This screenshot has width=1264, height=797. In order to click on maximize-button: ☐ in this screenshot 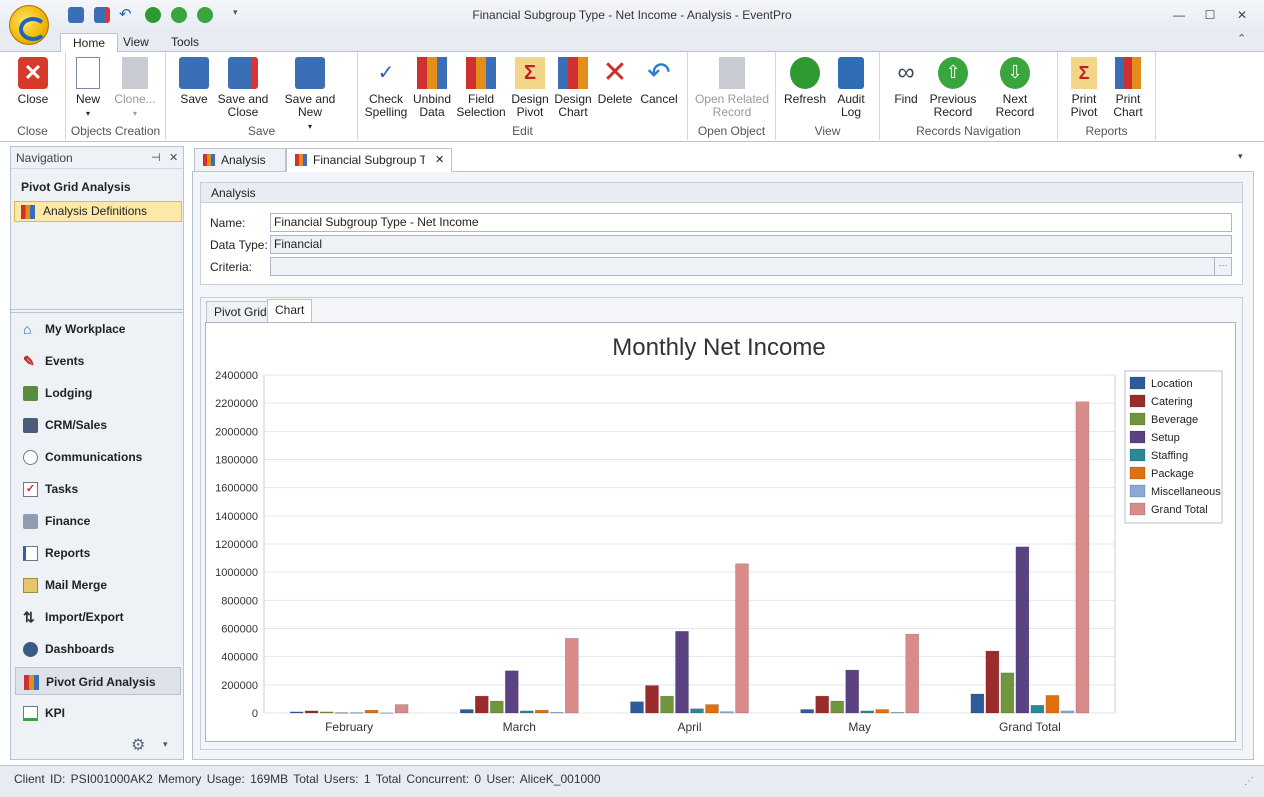, I will do `click(1210, 15)`.